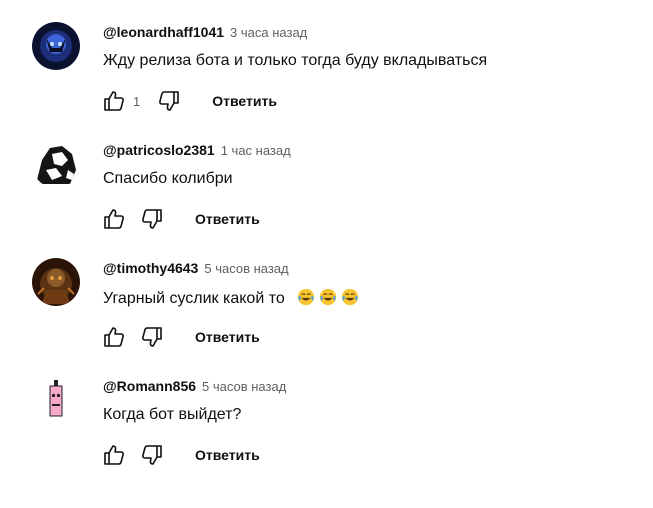  What do you see at coordinates (189, 101) in the screenshot?
I see `comment-actions: 1 Ответить` at bounding box center [189, 101].